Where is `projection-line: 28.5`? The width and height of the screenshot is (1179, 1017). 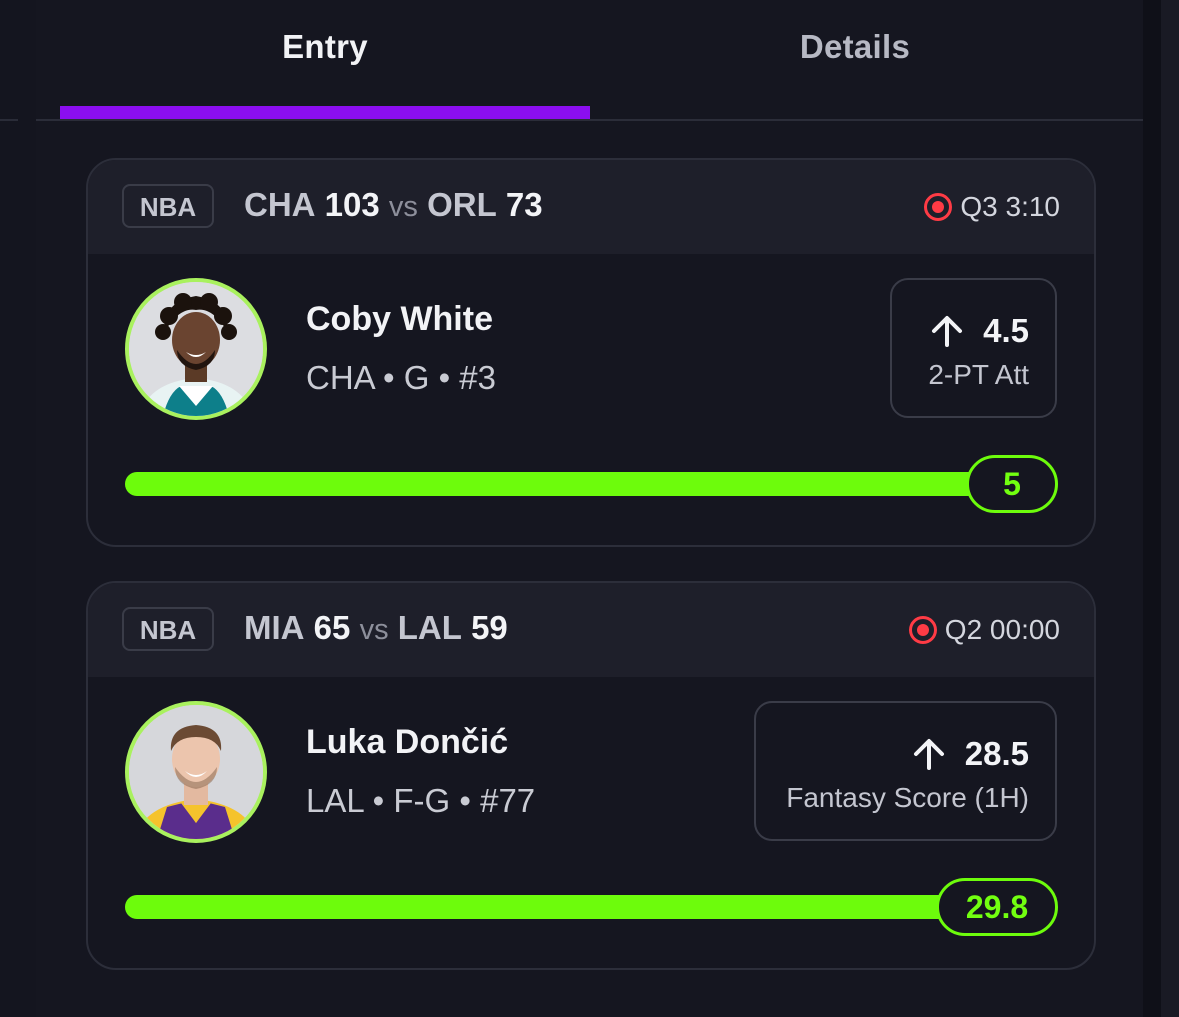 projection-line: 28.5 is located at coordinates (970, 754).